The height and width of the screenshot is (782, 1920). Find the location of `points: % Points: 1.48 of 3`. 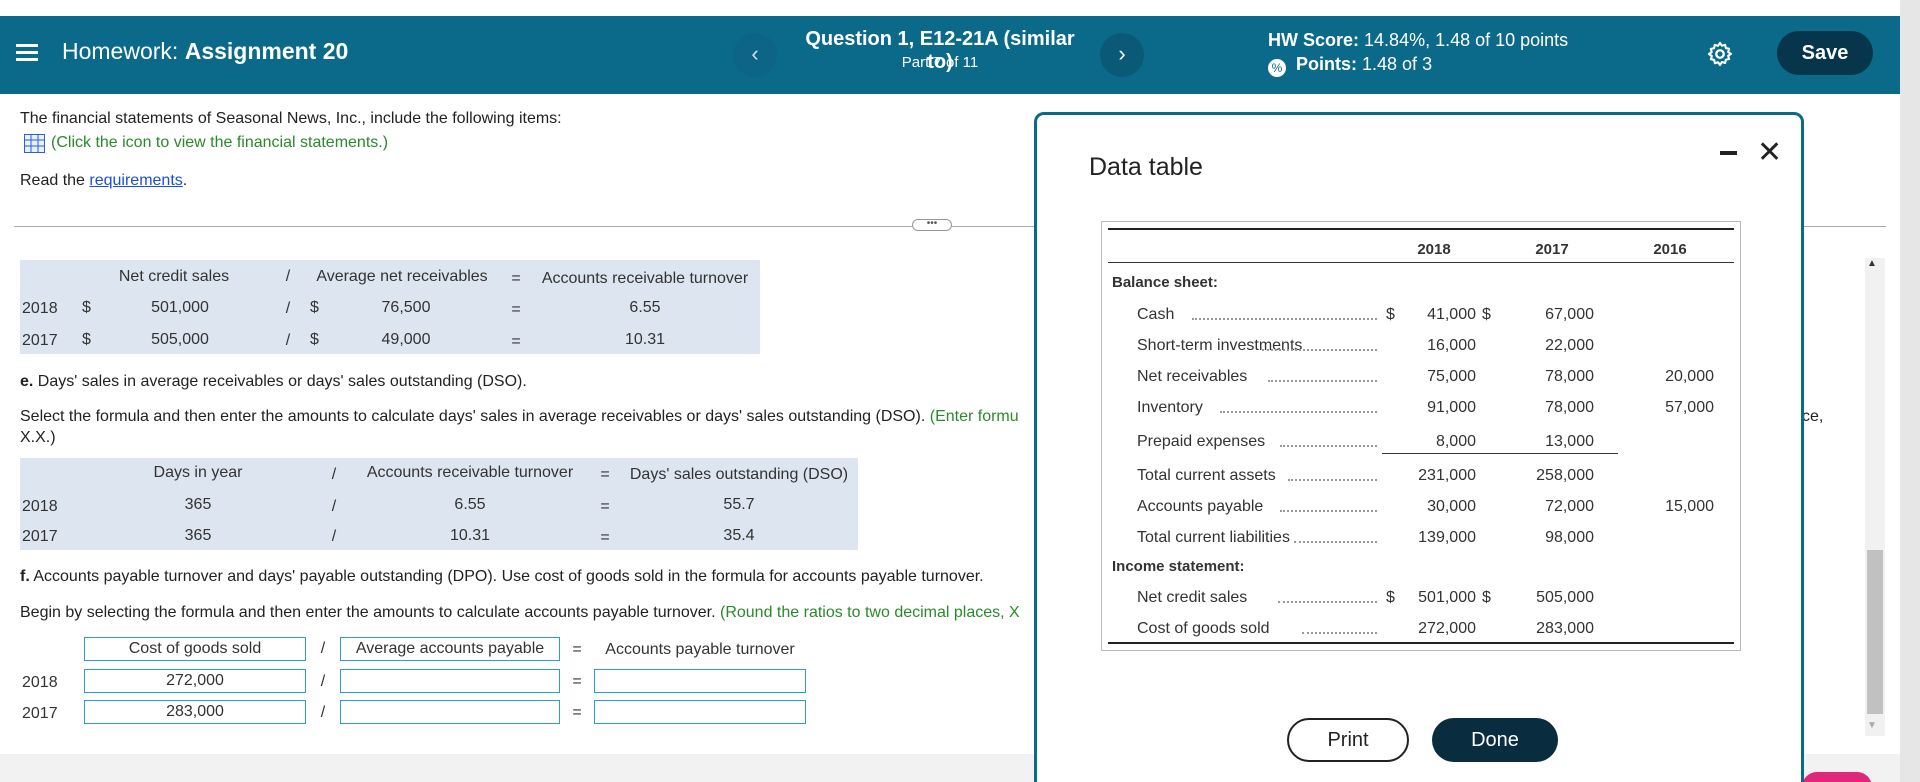

points: % Points: 1.48 of 3 is located at coordinates (1350, 65).